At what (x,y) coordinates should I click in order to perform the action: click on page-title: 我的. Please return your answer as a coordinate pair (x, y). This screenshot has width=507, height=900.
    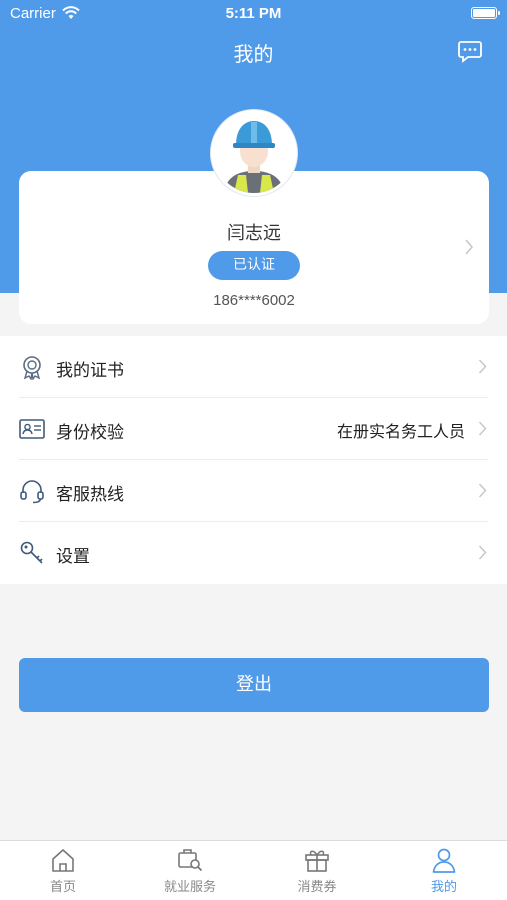
    Looking at the image, I should click on (253, 54).